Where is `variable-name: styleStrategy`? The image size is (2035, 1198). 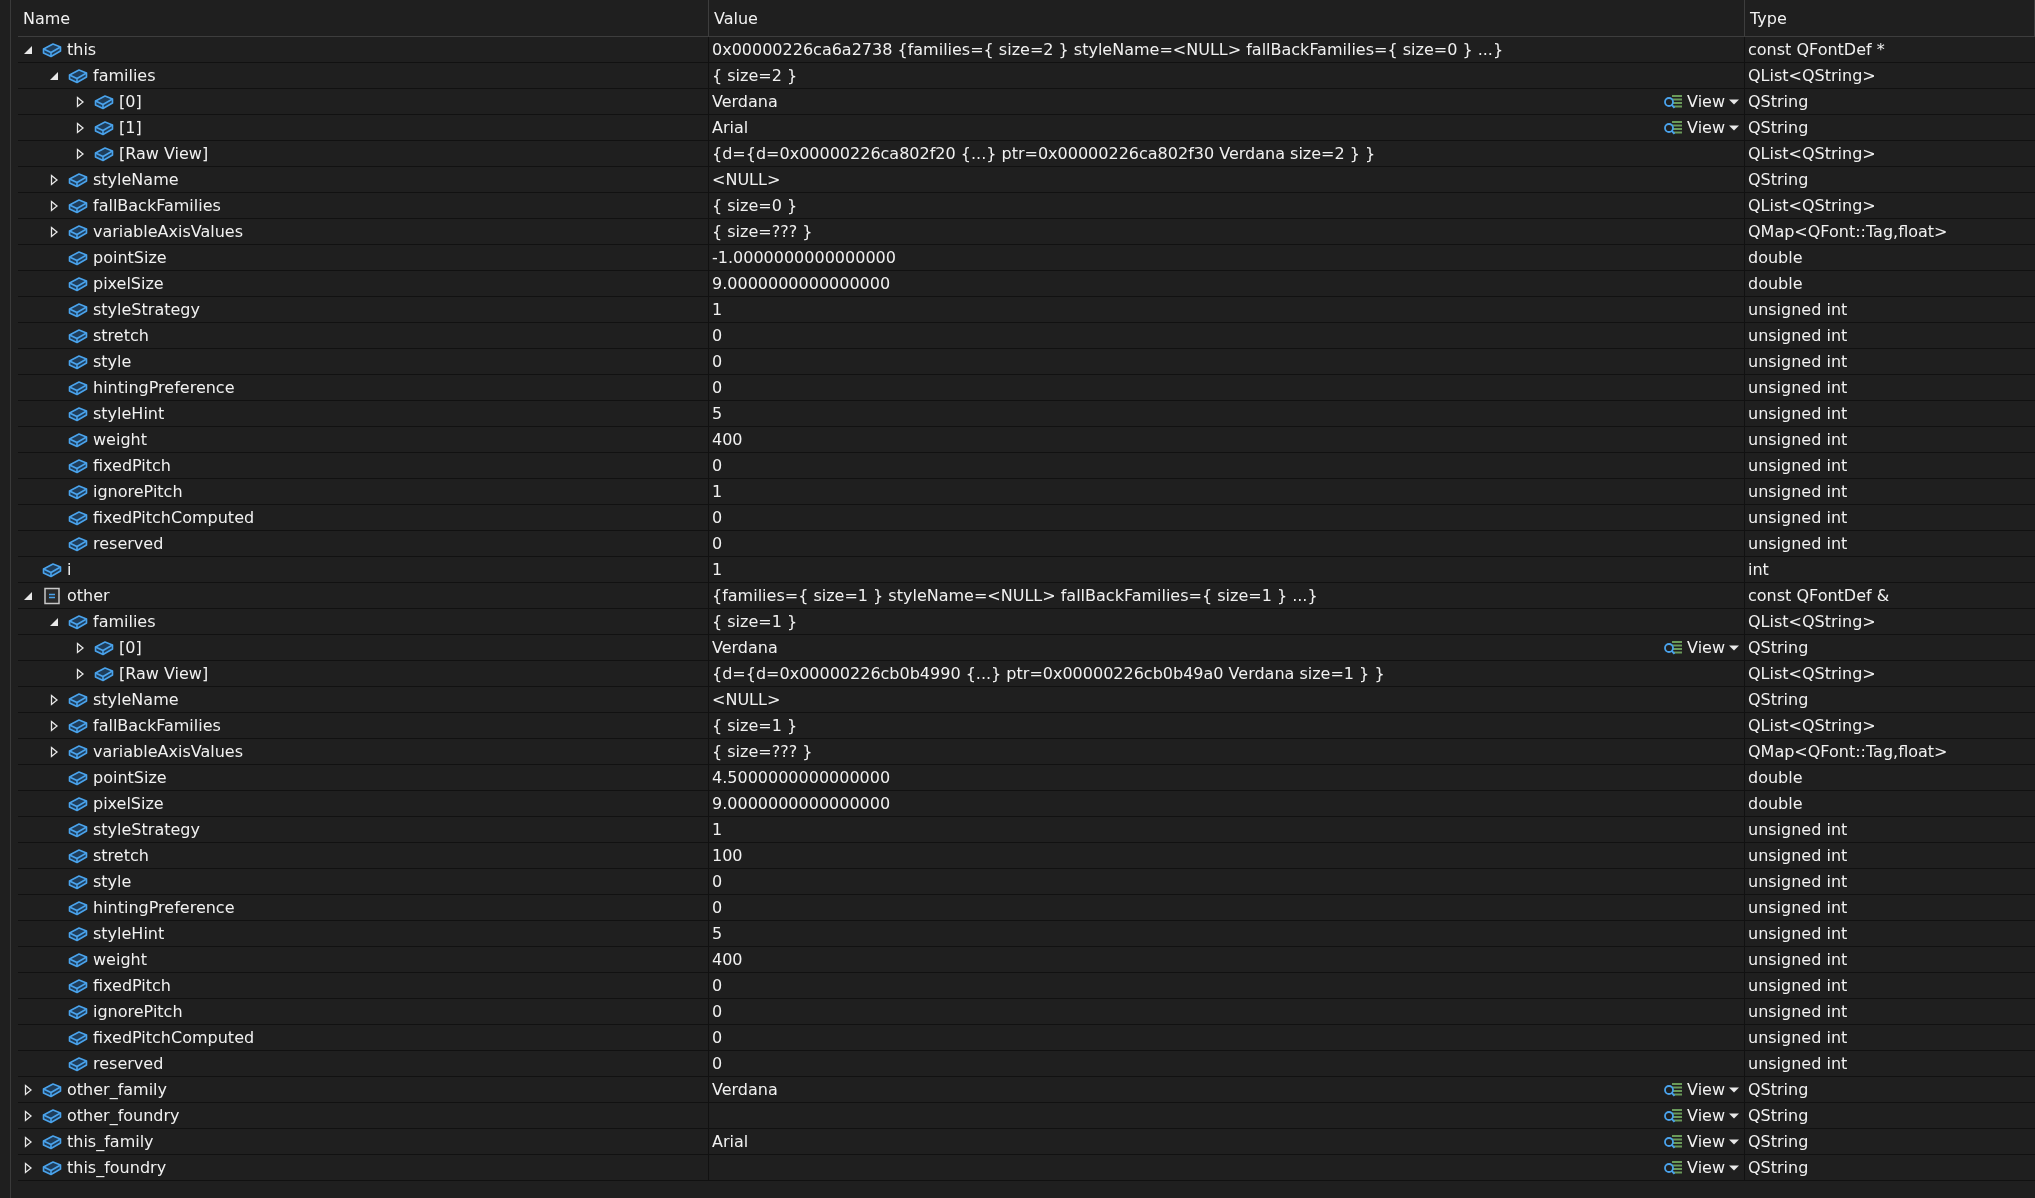 variable-name: styleStrategy is located at coordinates (146, 829).